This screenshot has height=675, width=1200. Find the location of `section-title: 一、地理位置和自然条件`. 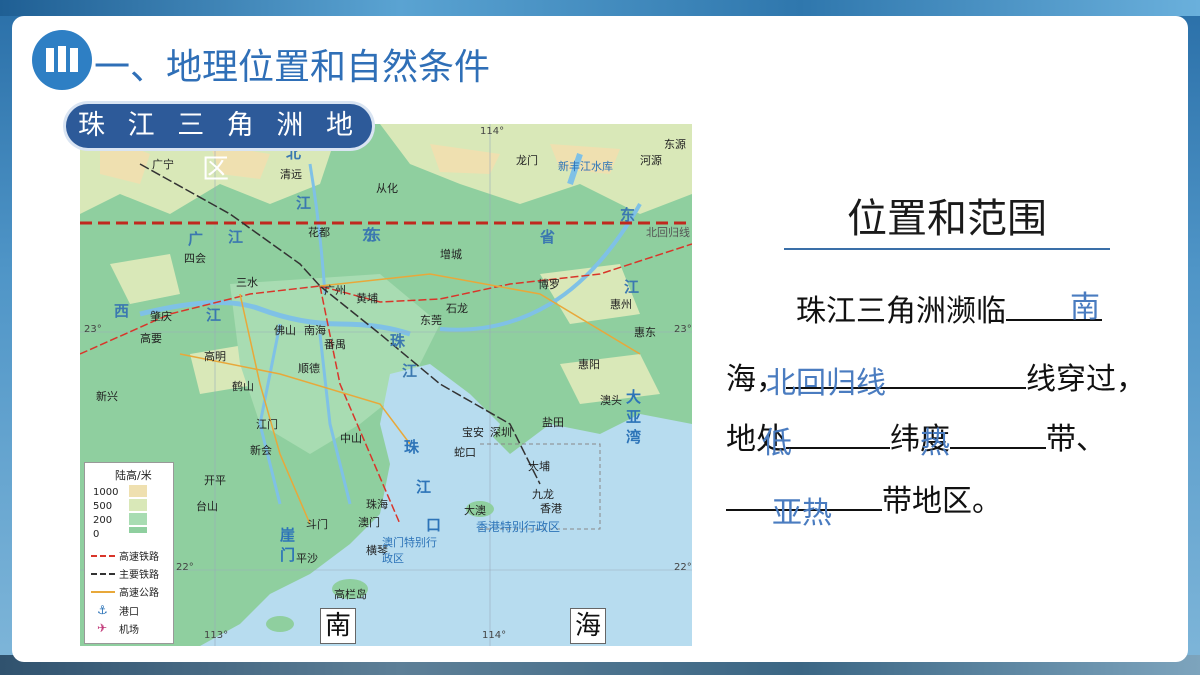

section-title: 一、地理位置和自然条件 is located at coordinates (292, 67).